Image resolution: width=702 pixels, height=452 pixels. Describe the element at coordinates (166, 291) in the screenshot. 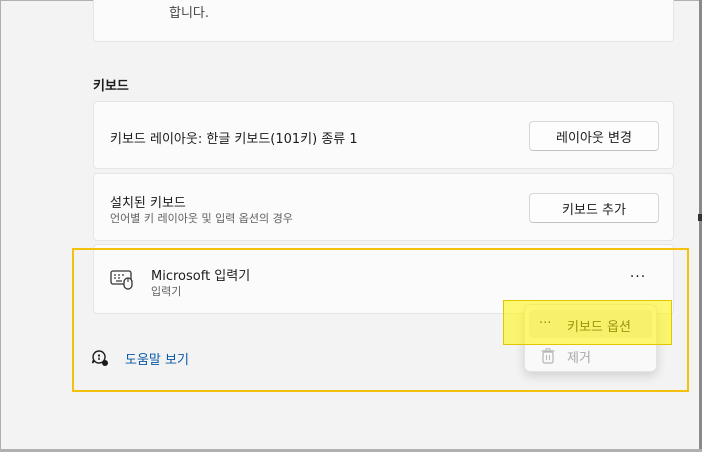

I see `microsoft-ime-type: 입력기` at that location.